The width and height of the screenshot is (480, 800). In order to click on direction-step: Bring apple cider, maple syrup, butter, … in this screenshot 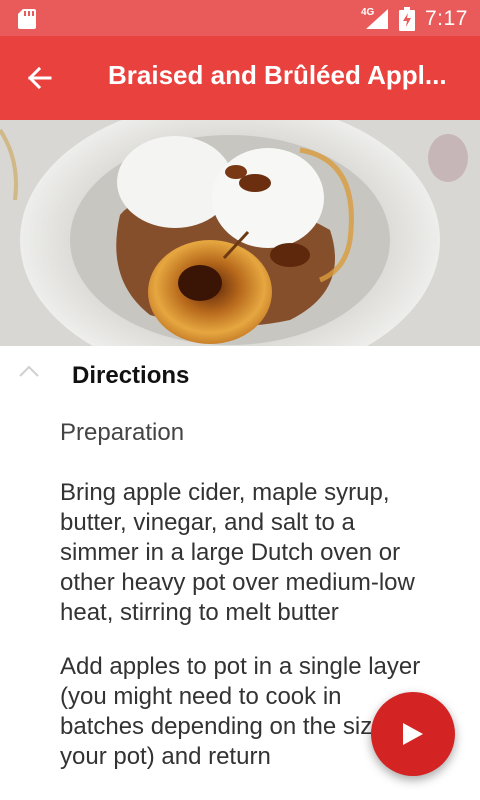, I will do `click(237, 552)`.